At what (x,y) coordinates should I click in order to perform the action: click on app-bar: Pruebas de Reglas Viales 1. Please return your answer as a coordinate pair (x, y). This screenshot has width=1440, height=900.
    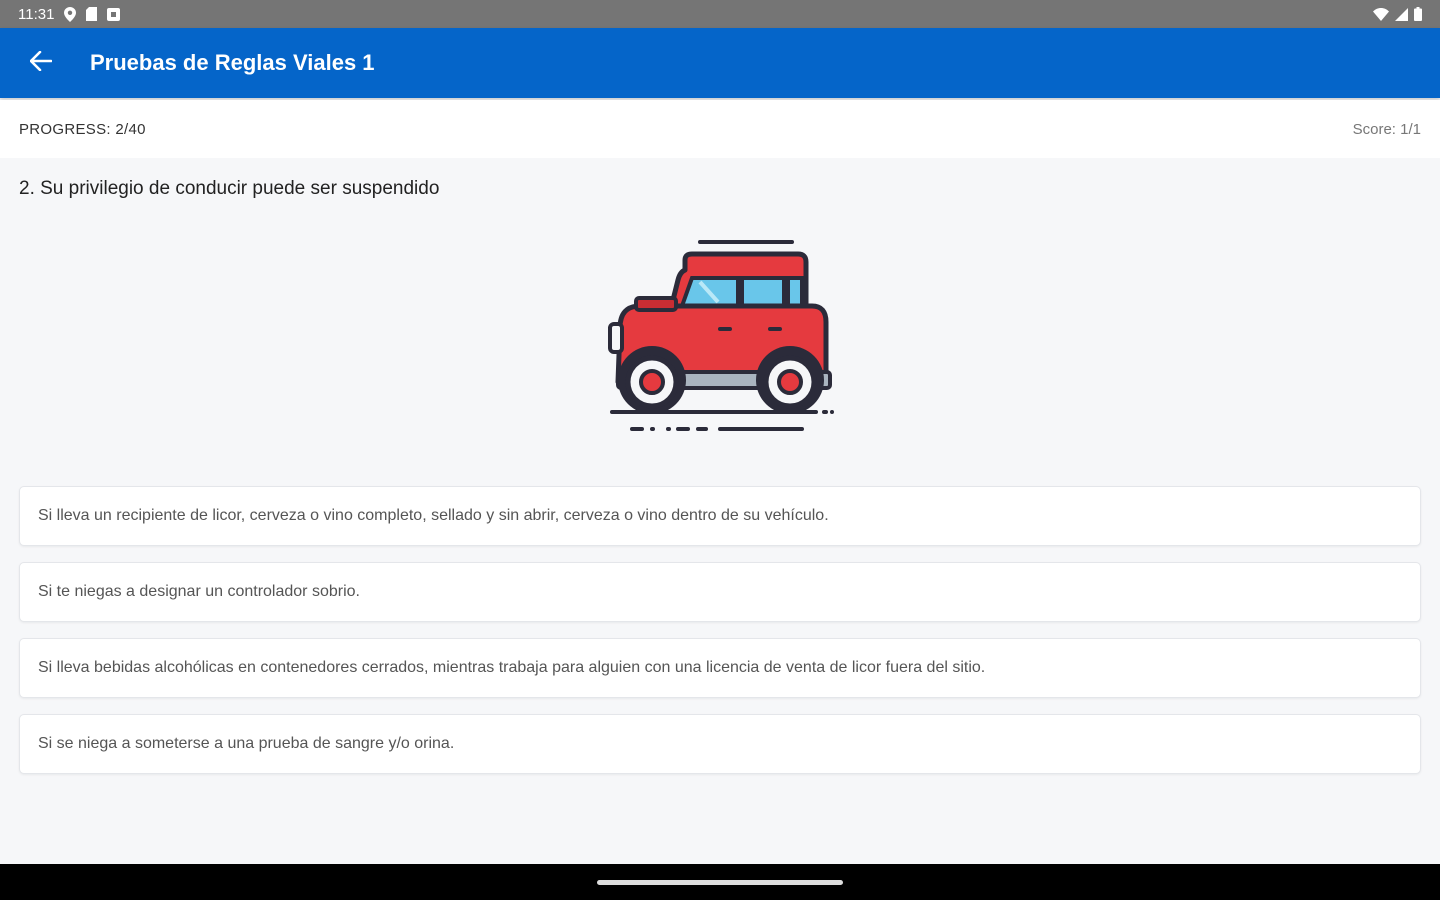
    Looking at the image, I should click on (720, 63).